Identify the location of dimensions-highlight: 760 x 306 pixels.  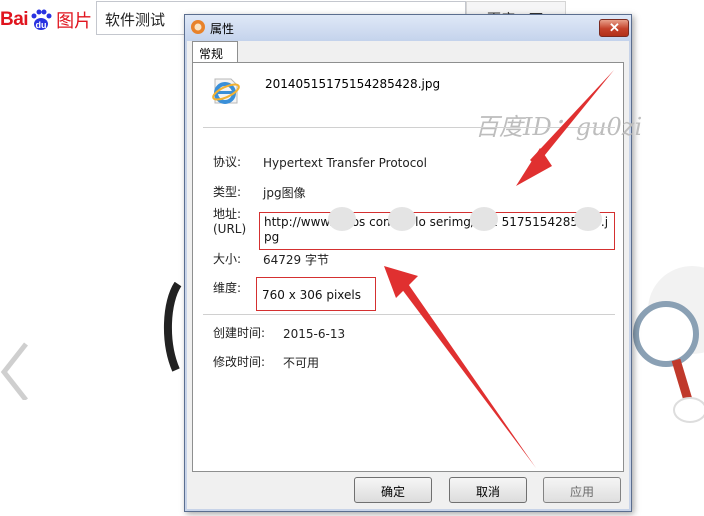
(316, 294).